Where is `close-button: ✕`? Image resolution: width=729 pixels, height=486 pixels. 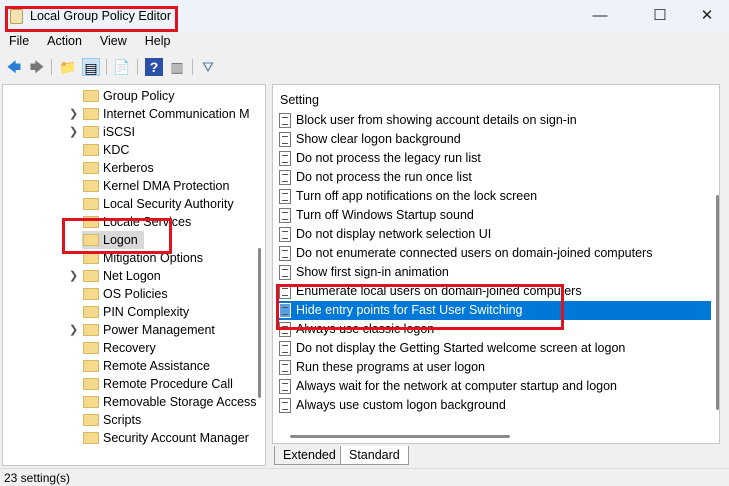 close-button: ✕ is located at coordinates (707, 16).